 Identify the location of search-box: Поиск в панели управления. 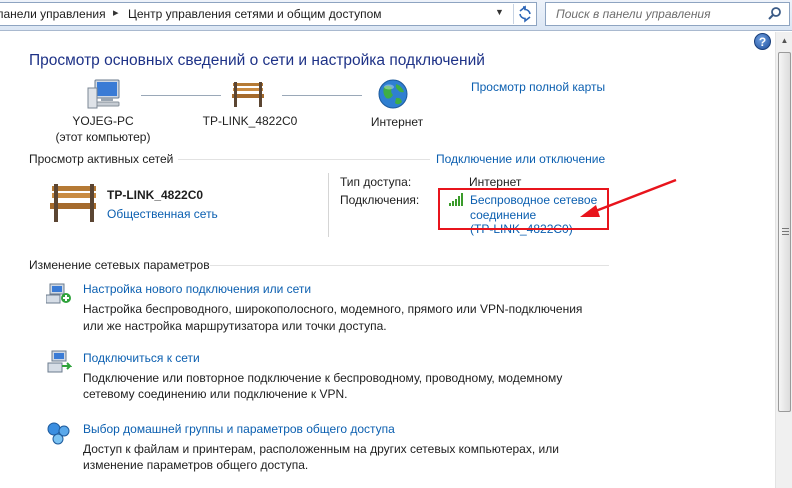
(667, 14).